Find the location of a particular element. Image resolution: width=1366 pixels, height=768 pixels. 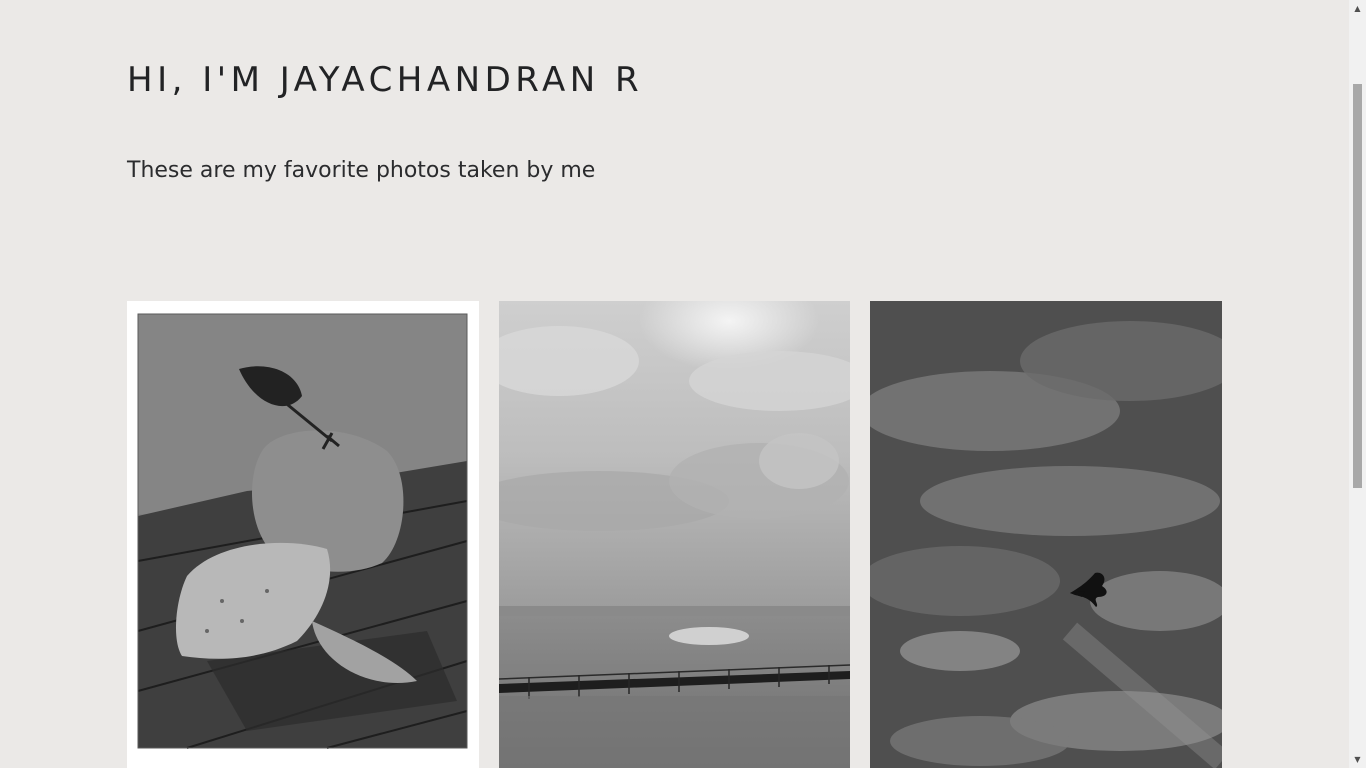

page-subtitle: These are my favorite photos taken by me is located at coordinates (361, 170).